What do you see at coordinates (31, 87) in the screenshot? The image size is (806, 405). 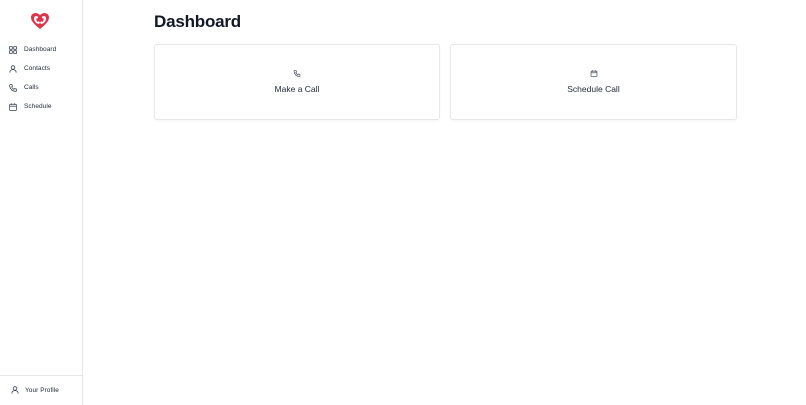 I see `sidebar-item-label: Calls` at bounding box center [31, 87].